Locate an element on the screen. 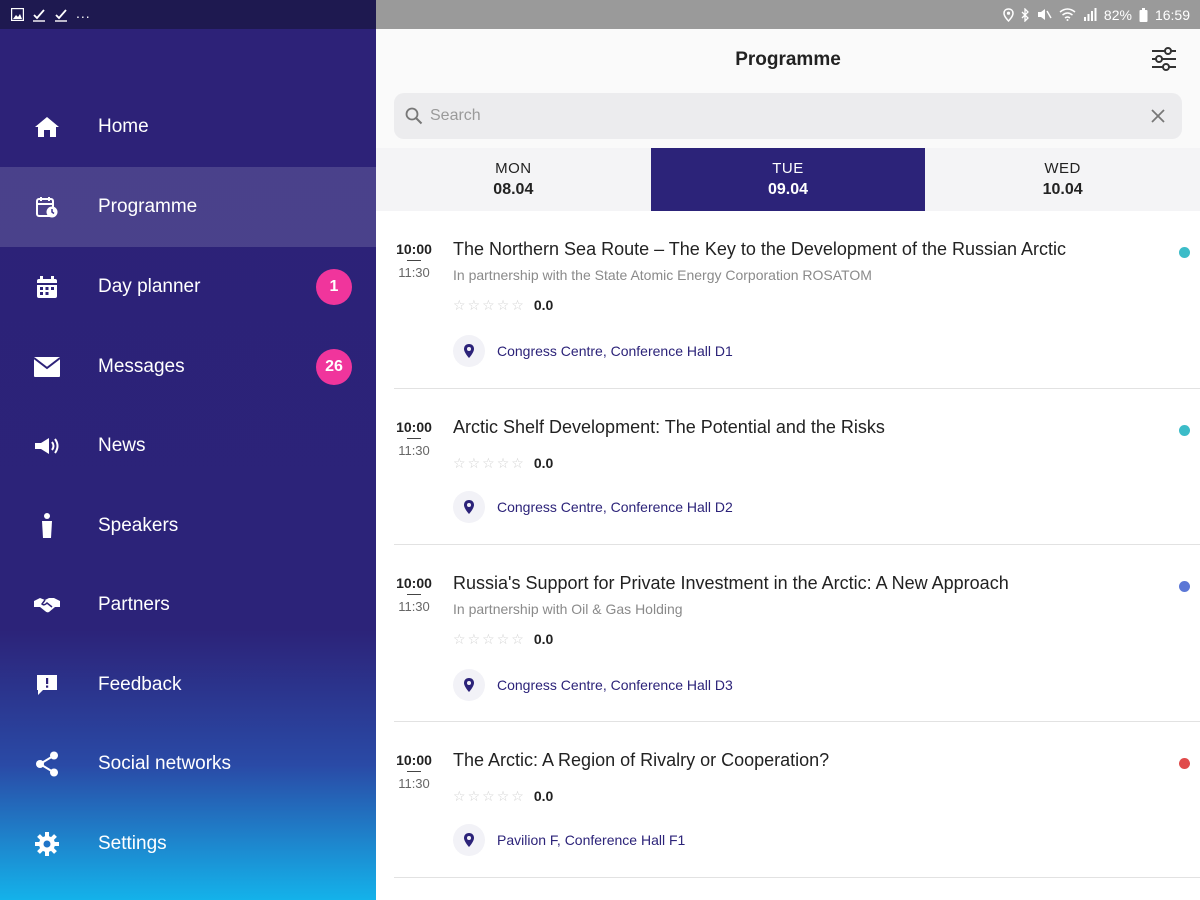 Image resolution: width=1200 pixels, height=900 pixels. sidebar-item-day-planner: Day planner 1 is located at coordinates (188, 287).